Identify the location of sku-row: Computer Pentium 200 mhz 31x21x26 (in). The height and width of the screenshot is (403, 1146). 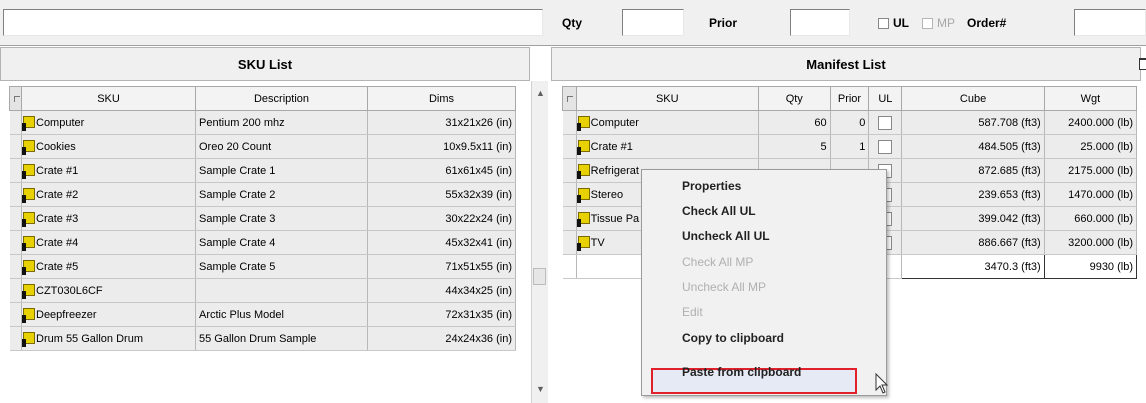
(262, 122).